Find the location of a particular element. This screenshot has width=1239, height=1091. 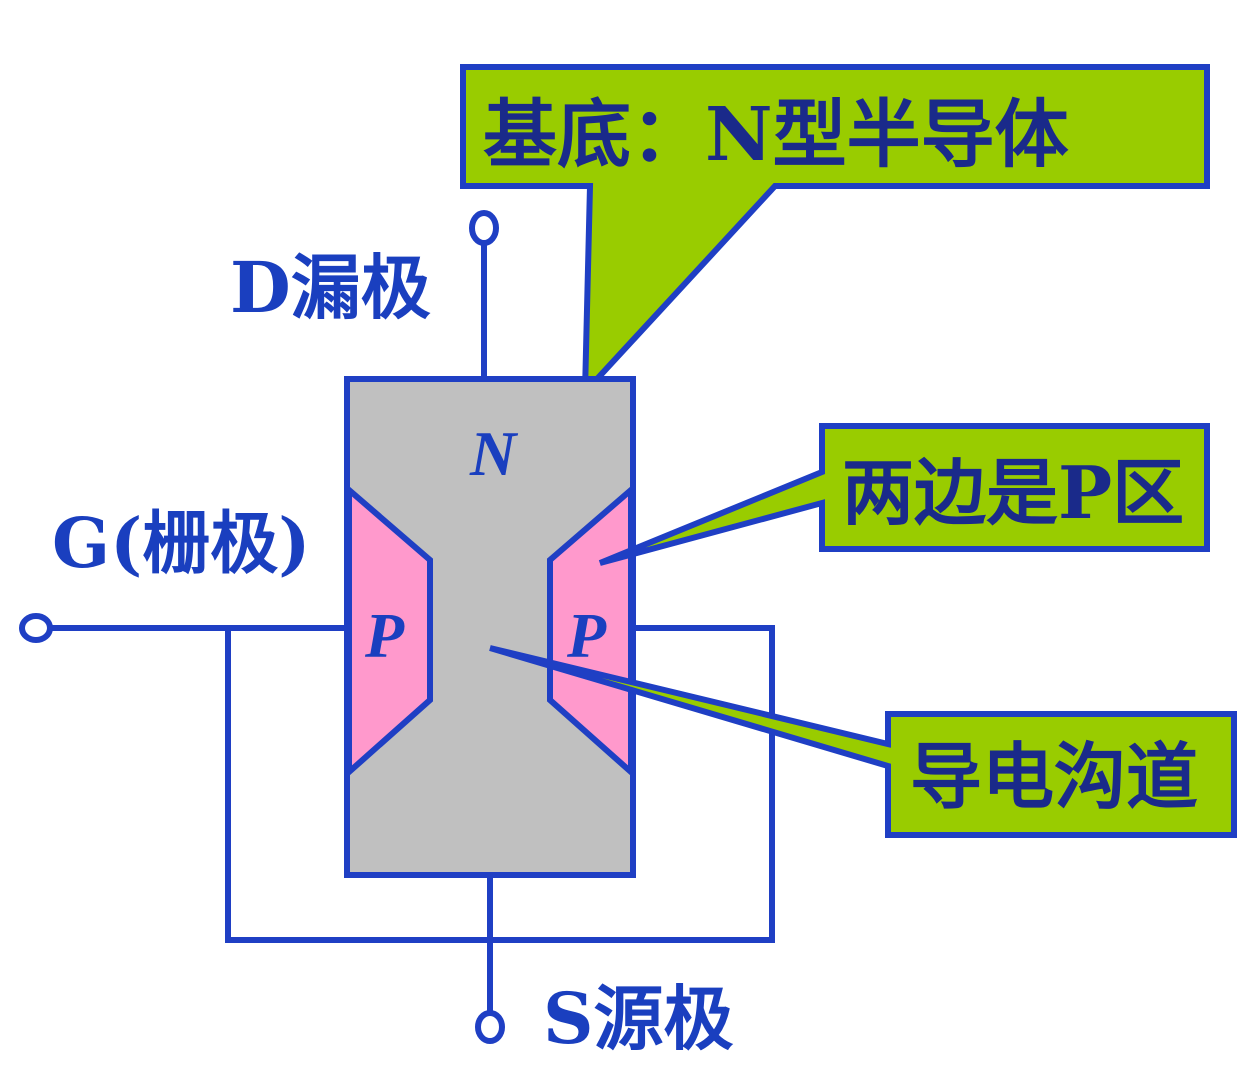

n-region-label: N is located at coordinates (494, 453).